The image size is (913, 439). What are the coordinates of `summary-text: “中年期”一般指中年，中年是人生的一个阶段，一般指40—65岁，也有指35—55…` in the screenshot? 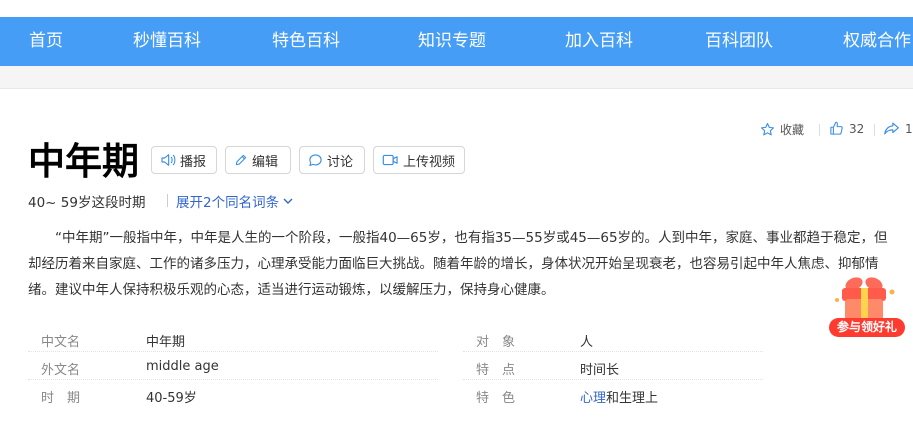 It's located at (458, 264).